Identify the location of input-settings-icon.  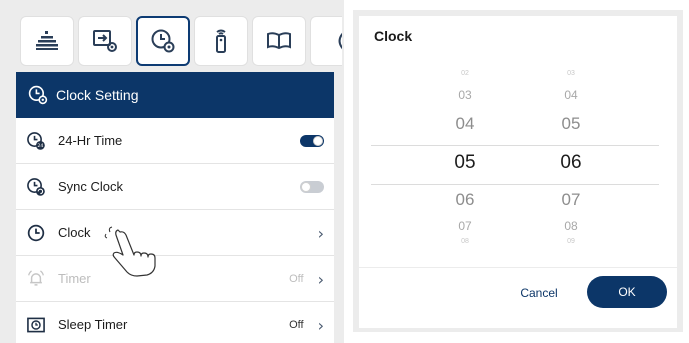
(105, 41).